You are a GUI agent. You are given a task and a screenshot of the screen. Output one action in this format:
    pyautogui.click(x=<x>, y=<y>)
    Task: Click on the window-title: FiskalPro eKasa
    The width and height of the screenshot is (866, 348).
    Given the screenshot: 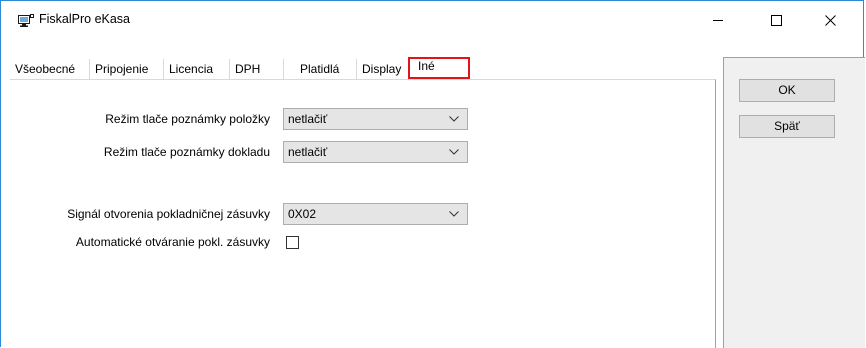 What is the action you would take?
    pyautogui.click(x=85, y=19)
    